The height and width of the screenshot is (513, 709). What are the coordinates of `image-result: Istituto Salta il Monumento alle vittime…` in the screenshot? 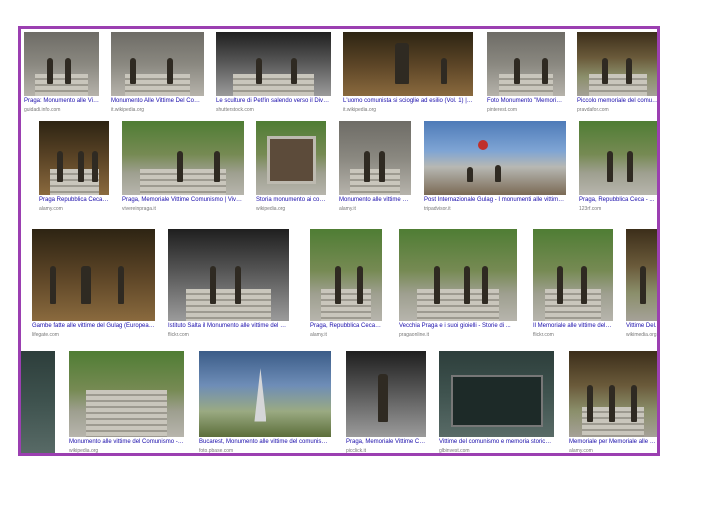 It's located at (228, 284).